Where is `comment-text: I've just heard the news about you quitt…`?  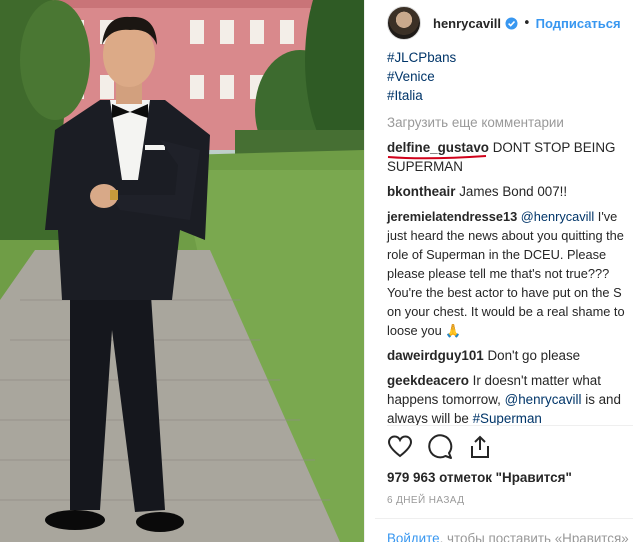 comment-text: I've just heard the news about you quitt… is located at coordinates (506, 273).